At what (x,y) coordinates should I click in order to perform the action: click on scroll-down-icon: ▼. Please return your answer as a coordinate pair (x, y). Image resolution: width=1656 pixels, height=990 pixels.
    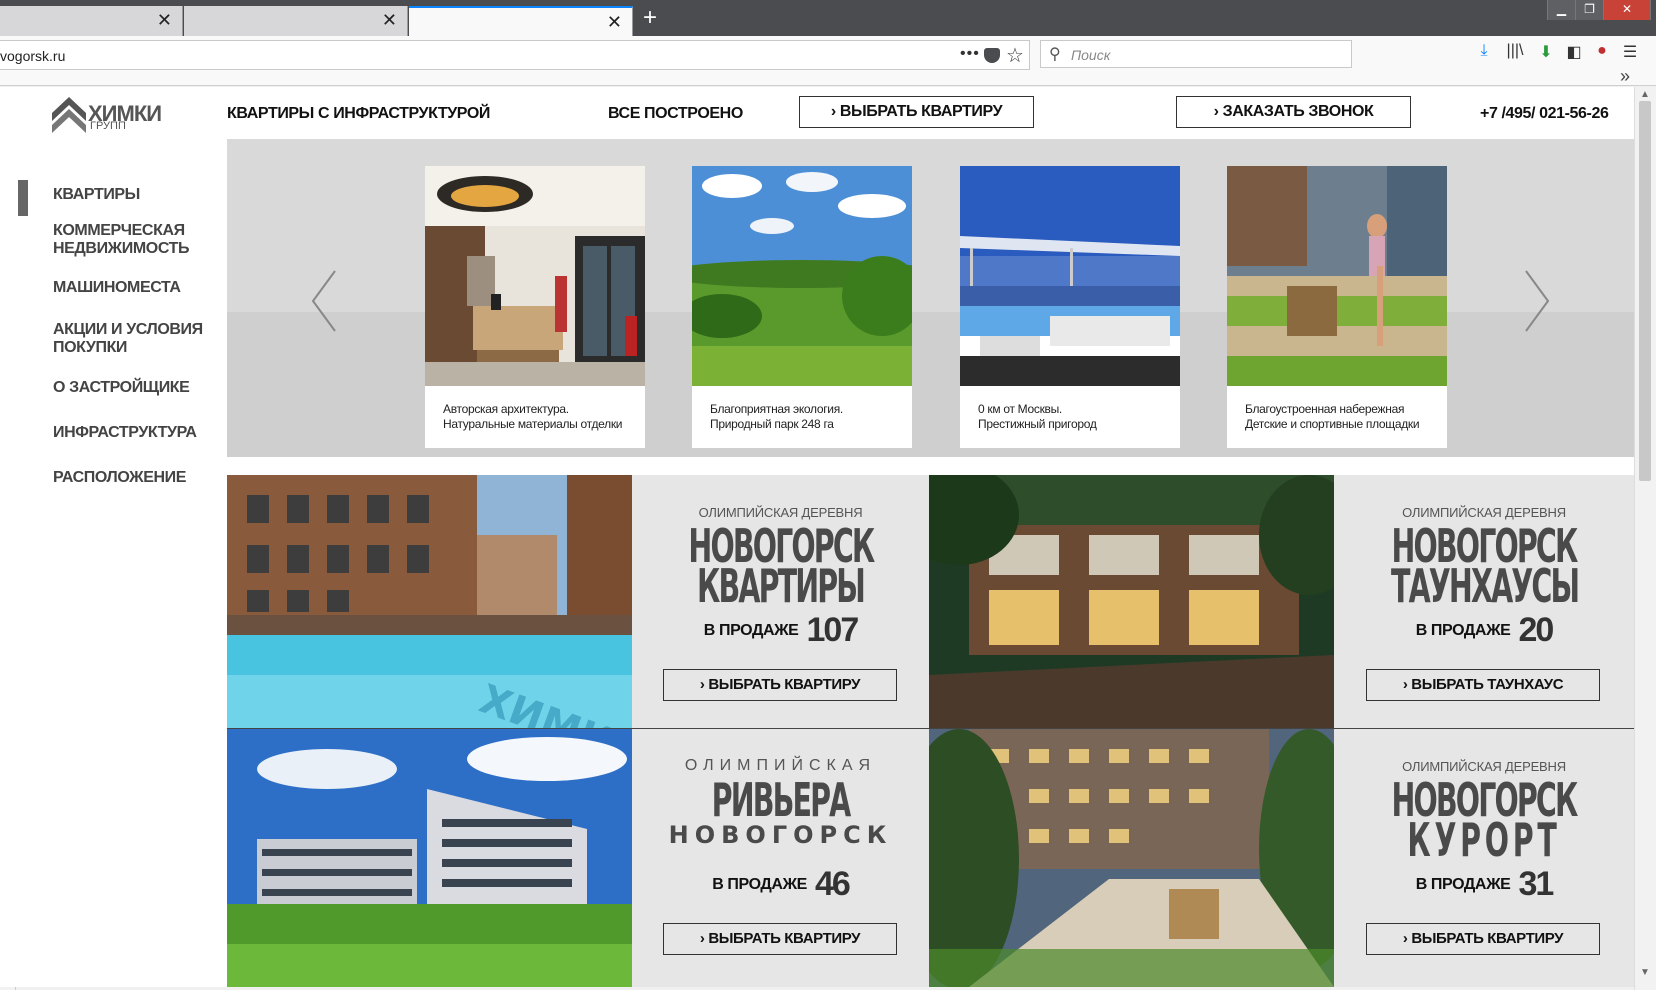
    Looking at the image, I should click on (1645, 972).